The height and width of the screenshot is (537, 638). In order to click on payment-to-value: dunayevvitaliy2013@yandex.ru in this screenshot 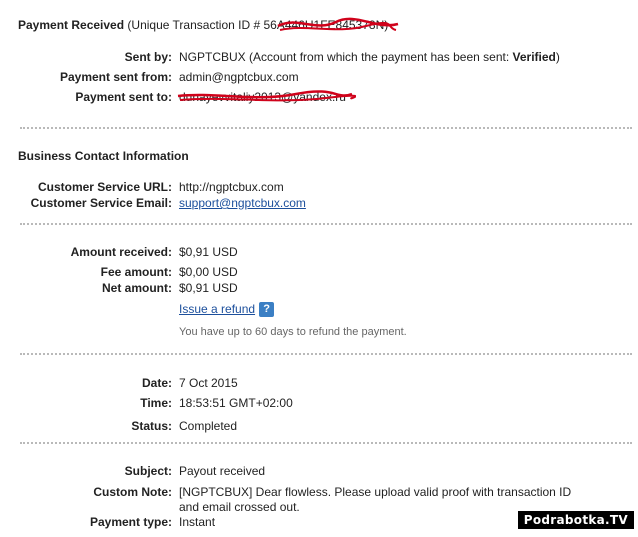, I will do `click(262, 97)`.